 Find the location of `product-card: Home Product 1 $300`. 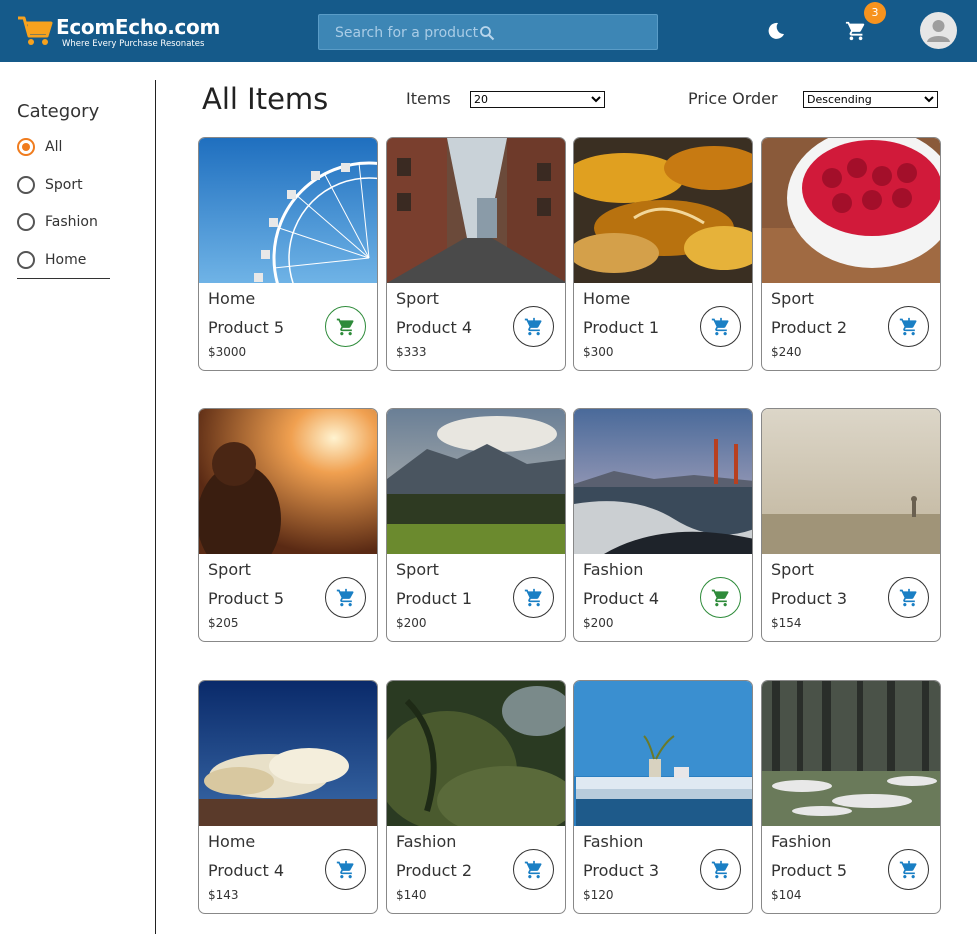

product-card: Home Product 1 $300 is located at coordinates (663, 254).